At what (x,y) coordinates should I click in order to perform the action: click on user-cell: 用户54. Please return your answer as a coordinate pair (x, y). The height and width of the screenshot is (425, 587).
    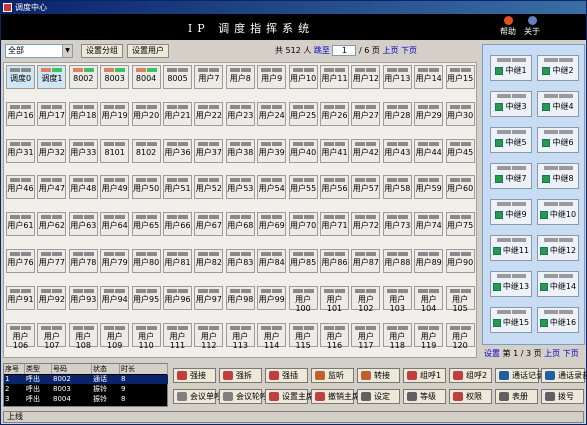
    Looking at the image, I should click on (272, 187).